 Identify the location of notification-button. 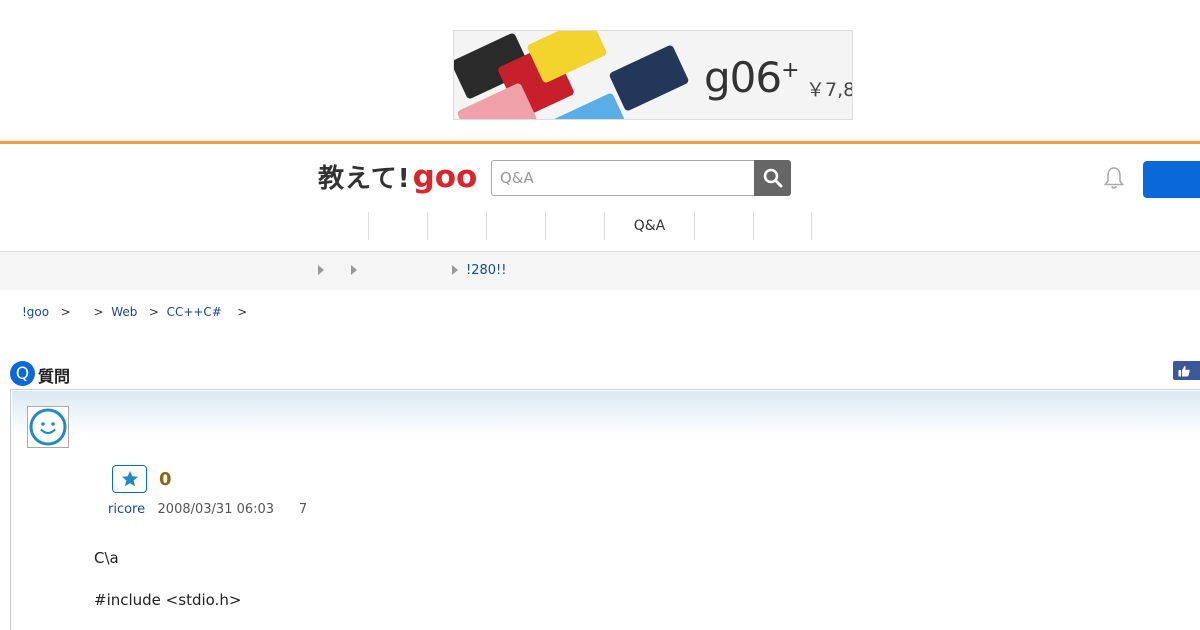
(1114, 178).